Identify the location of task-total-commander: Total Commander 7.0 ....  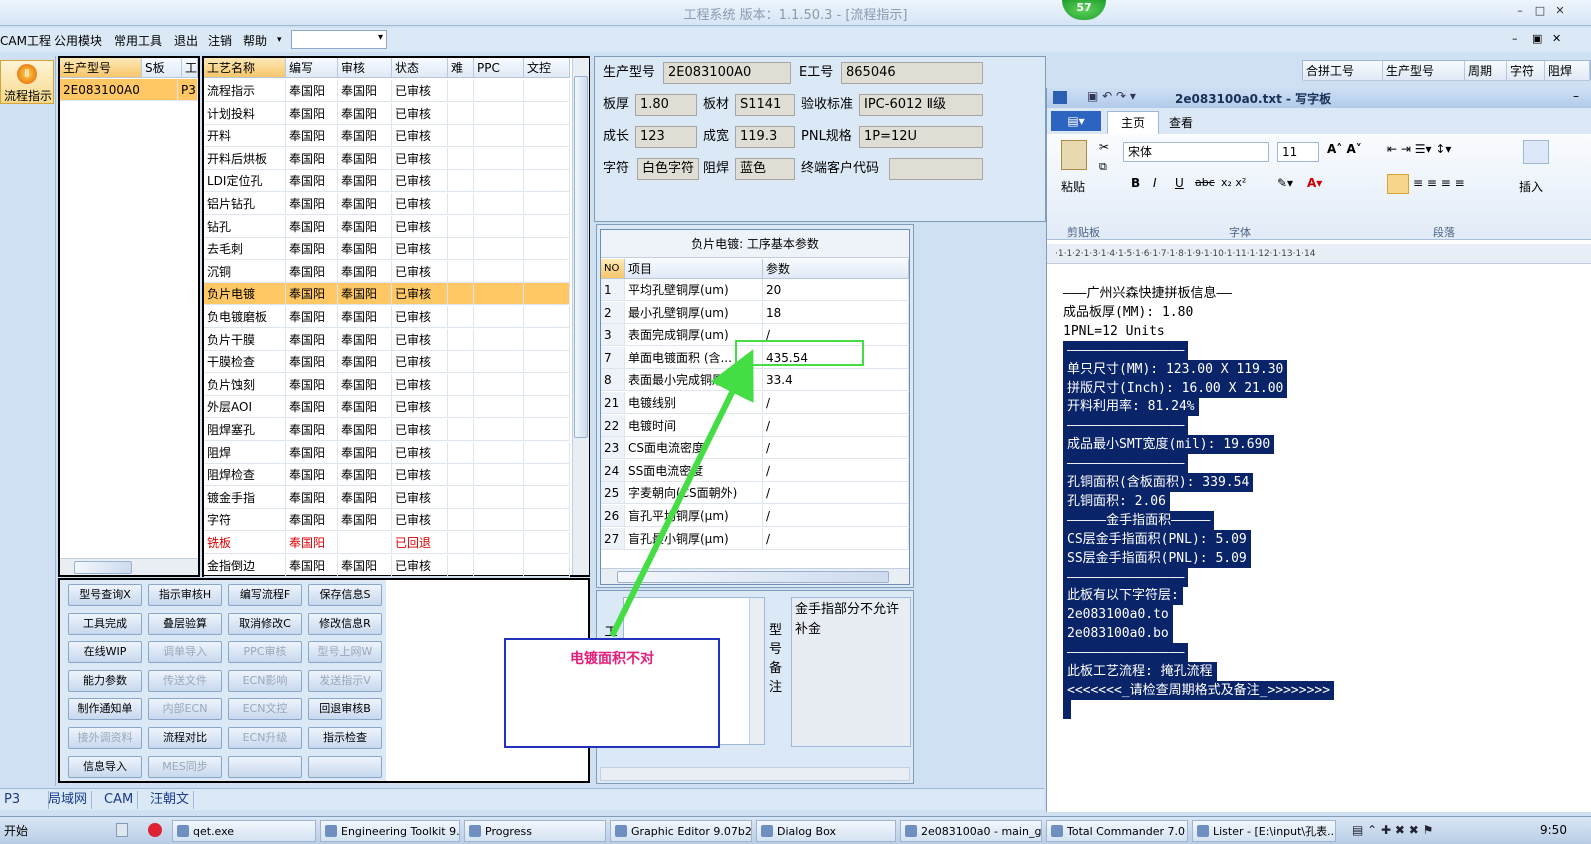
(1117, 831).